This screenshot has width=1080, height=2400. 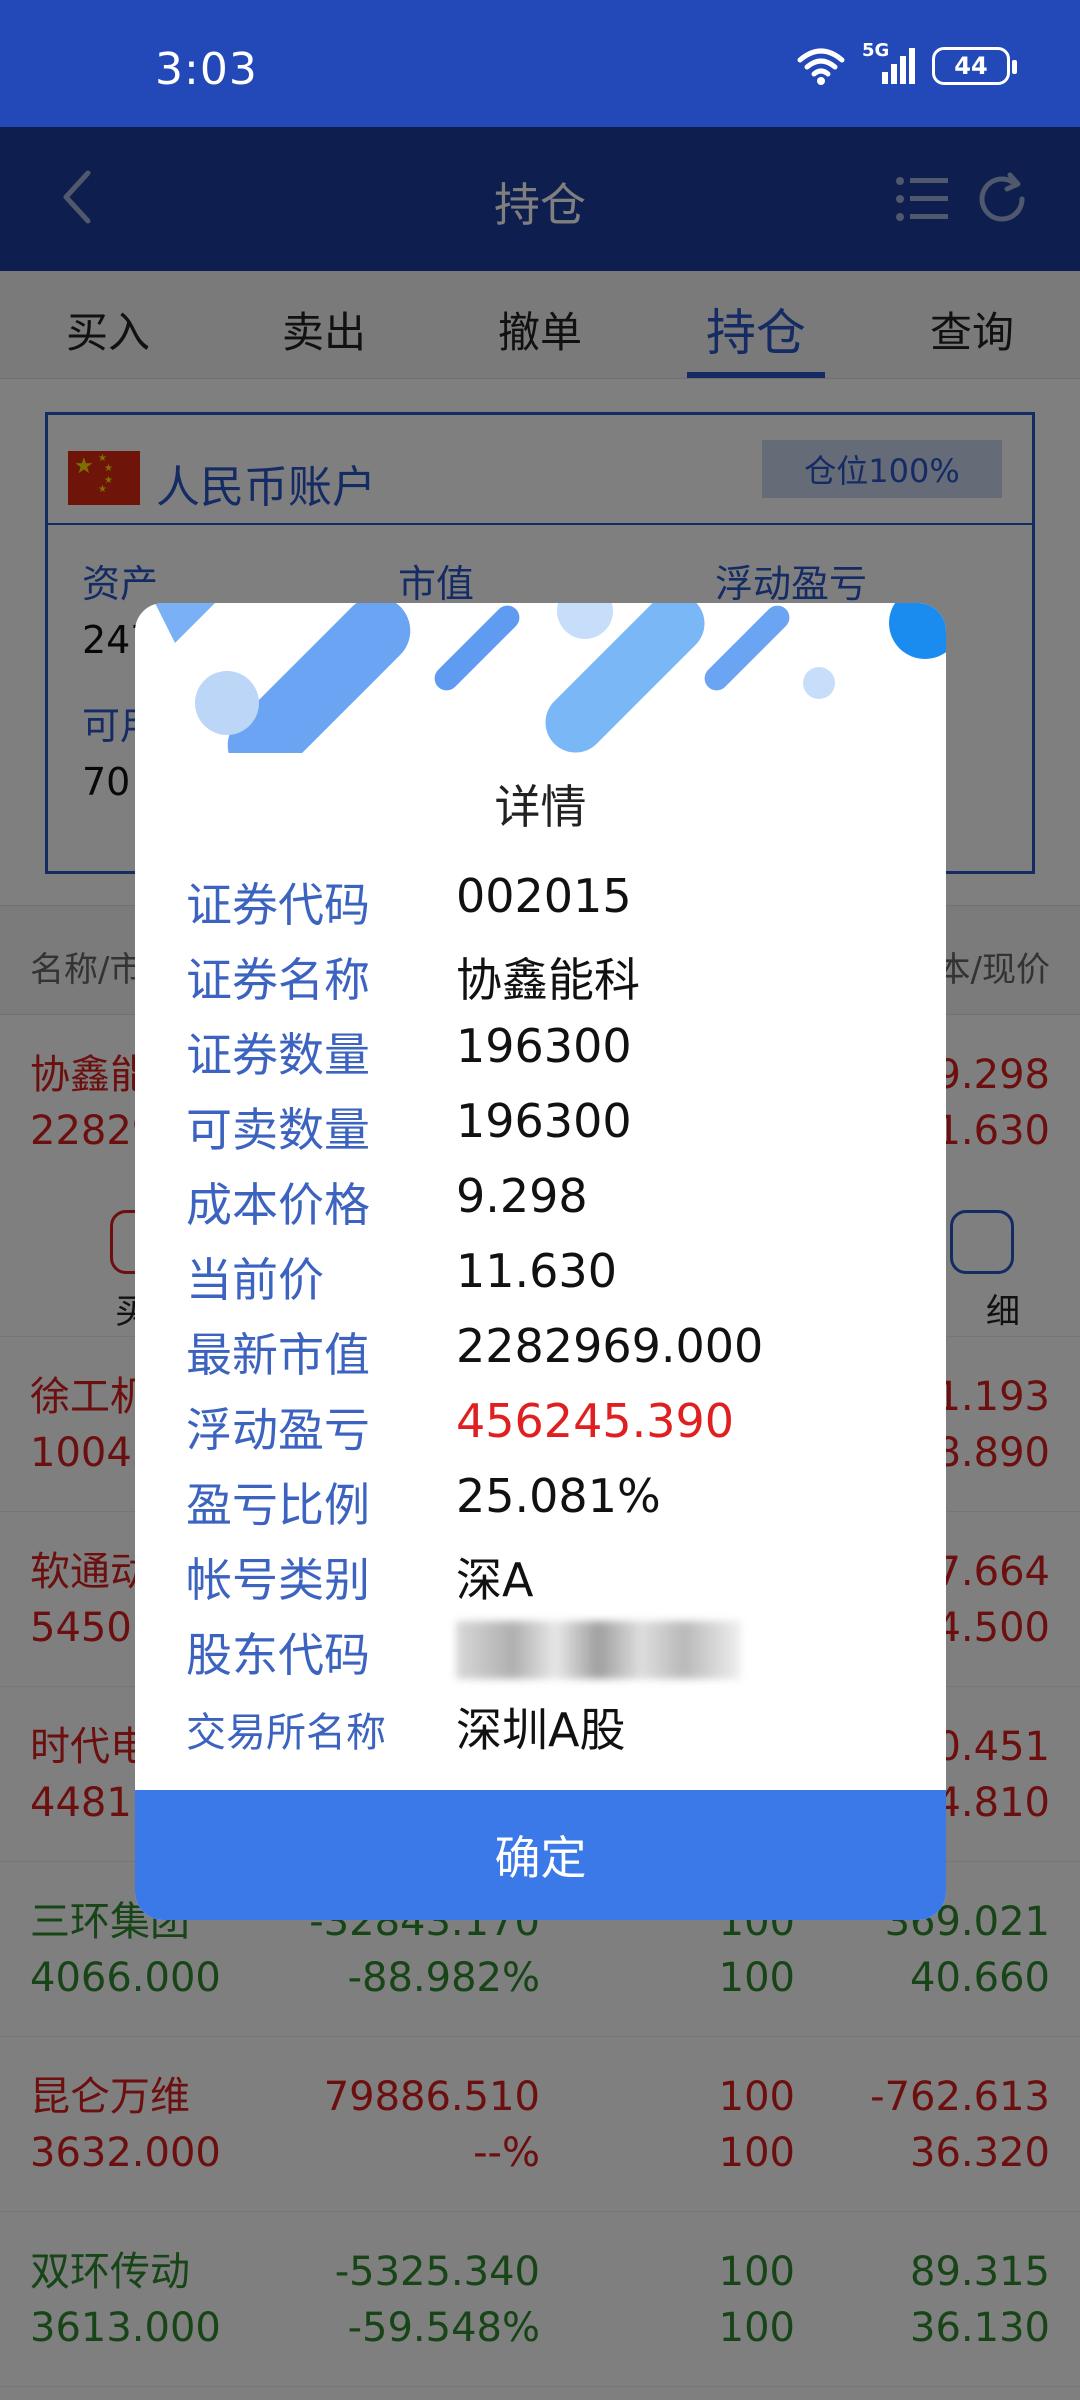 I want to click on detail-value: 深A, so click(x=495, y=1580).